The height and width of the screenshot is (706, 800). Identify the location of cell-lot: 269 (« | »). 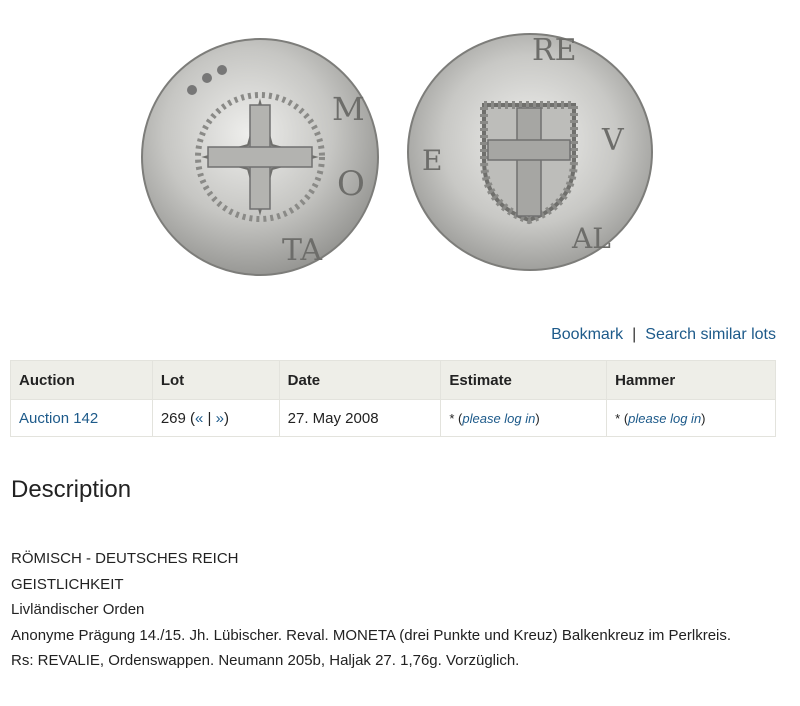
(215, 418).